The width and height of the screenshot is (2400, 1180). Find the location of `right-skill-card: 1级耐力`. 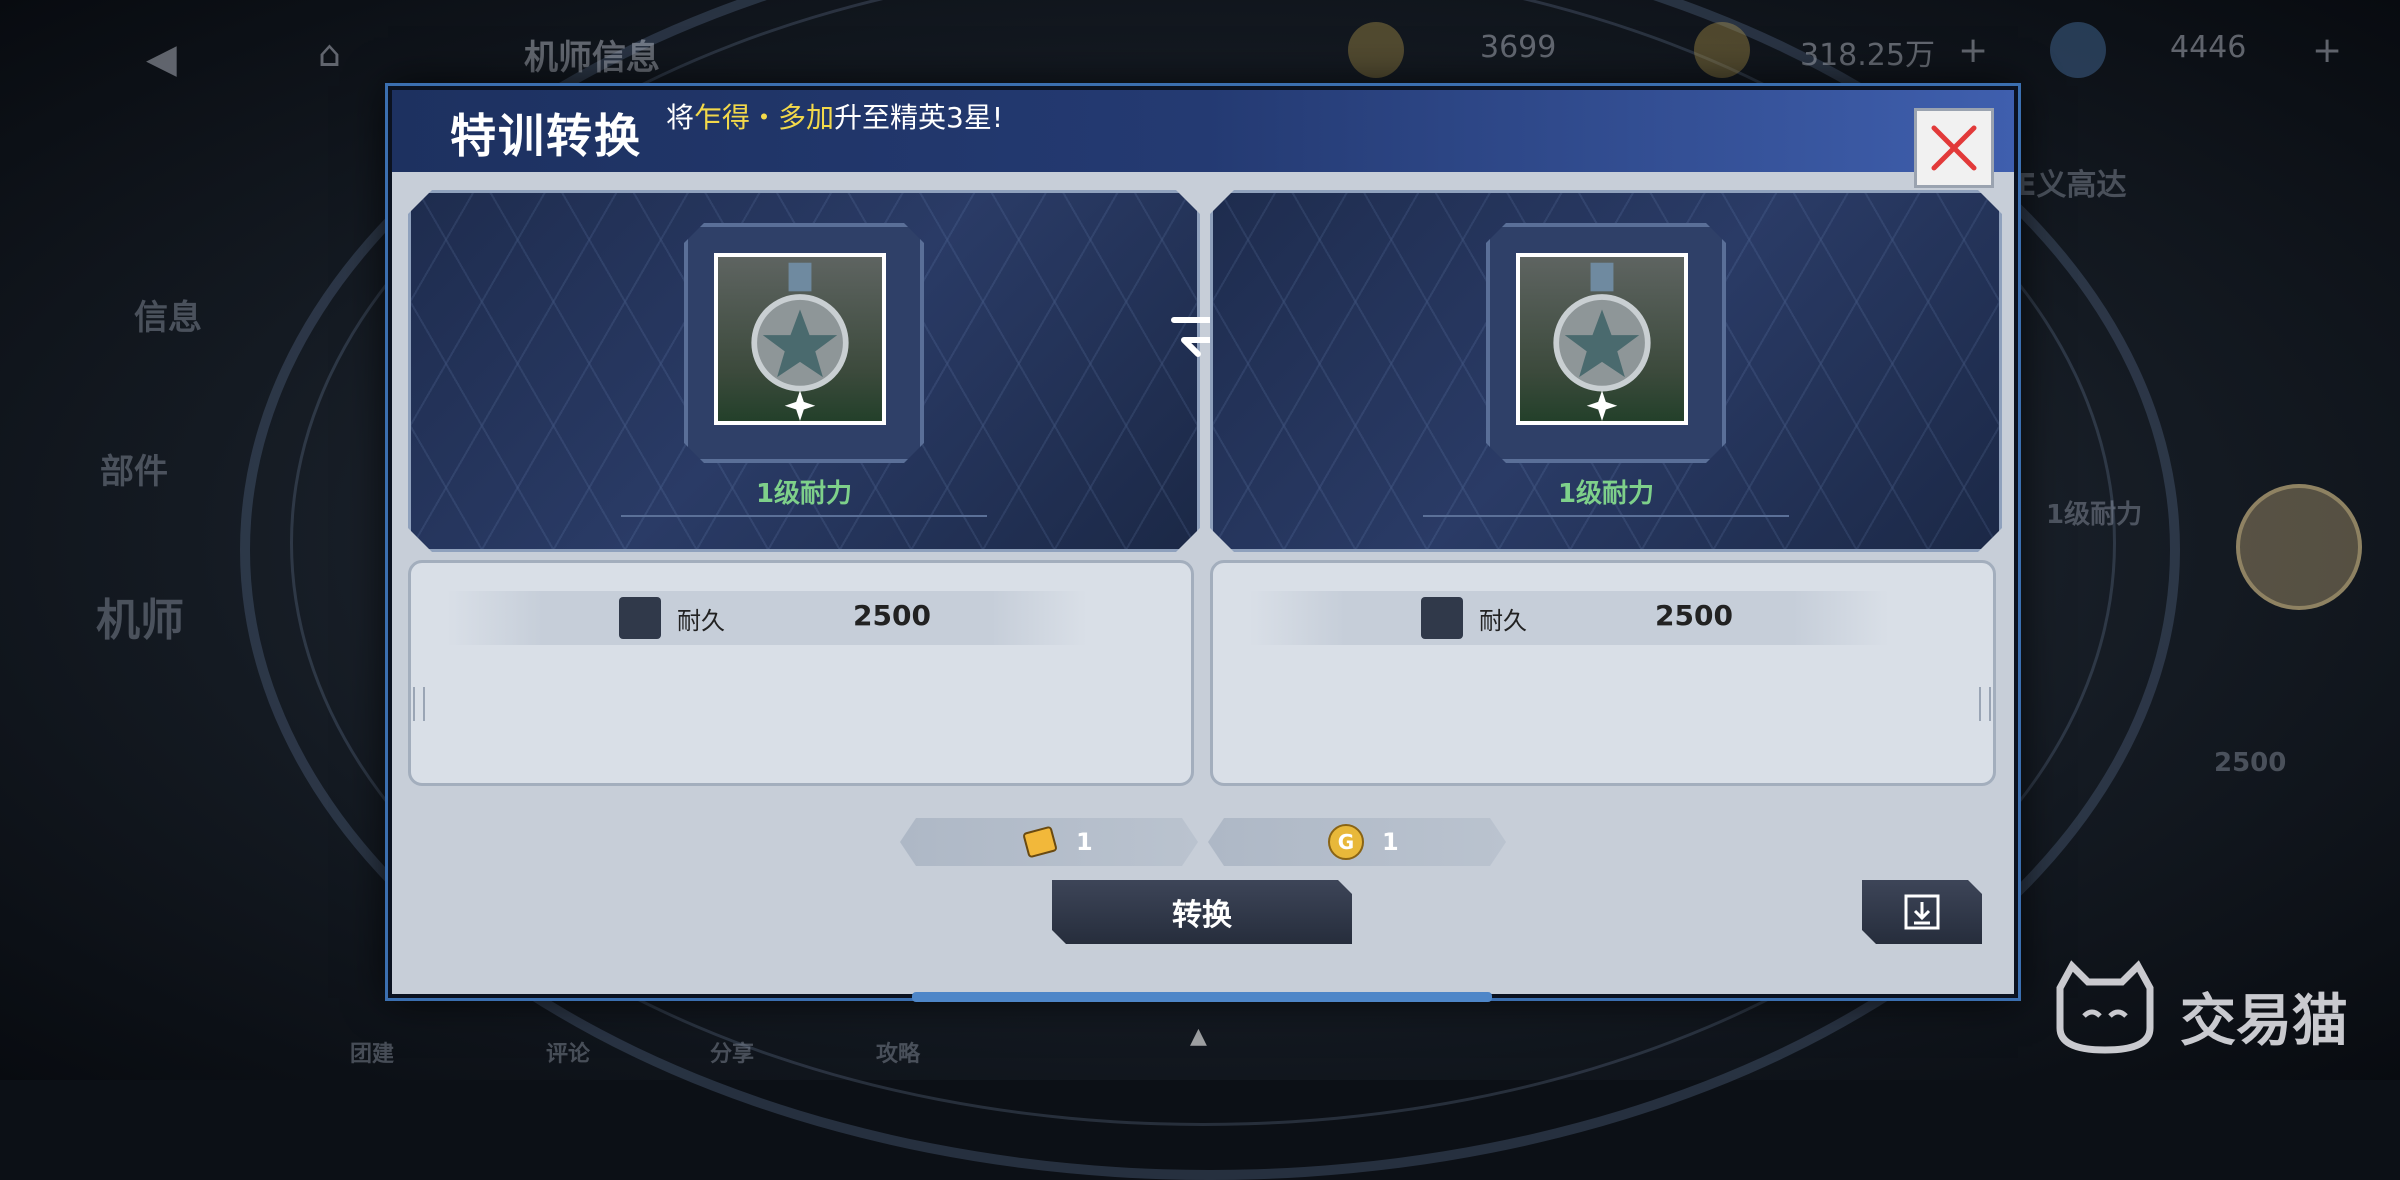

right-skill-card: 1级耐力 is located at coordinates (1606, 371).